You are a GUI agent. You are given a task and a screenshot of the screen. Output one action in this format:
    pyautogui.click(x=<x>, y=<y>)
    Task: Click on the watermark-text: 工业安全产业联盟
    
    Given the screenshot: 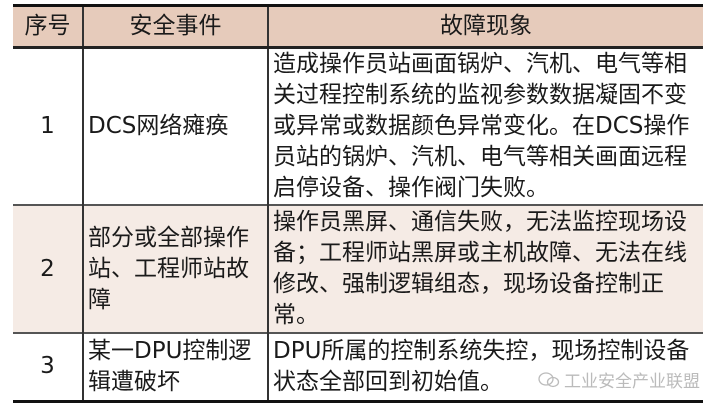 What is the action you would take?
    pyautogui.click(x=632, y=382)
    